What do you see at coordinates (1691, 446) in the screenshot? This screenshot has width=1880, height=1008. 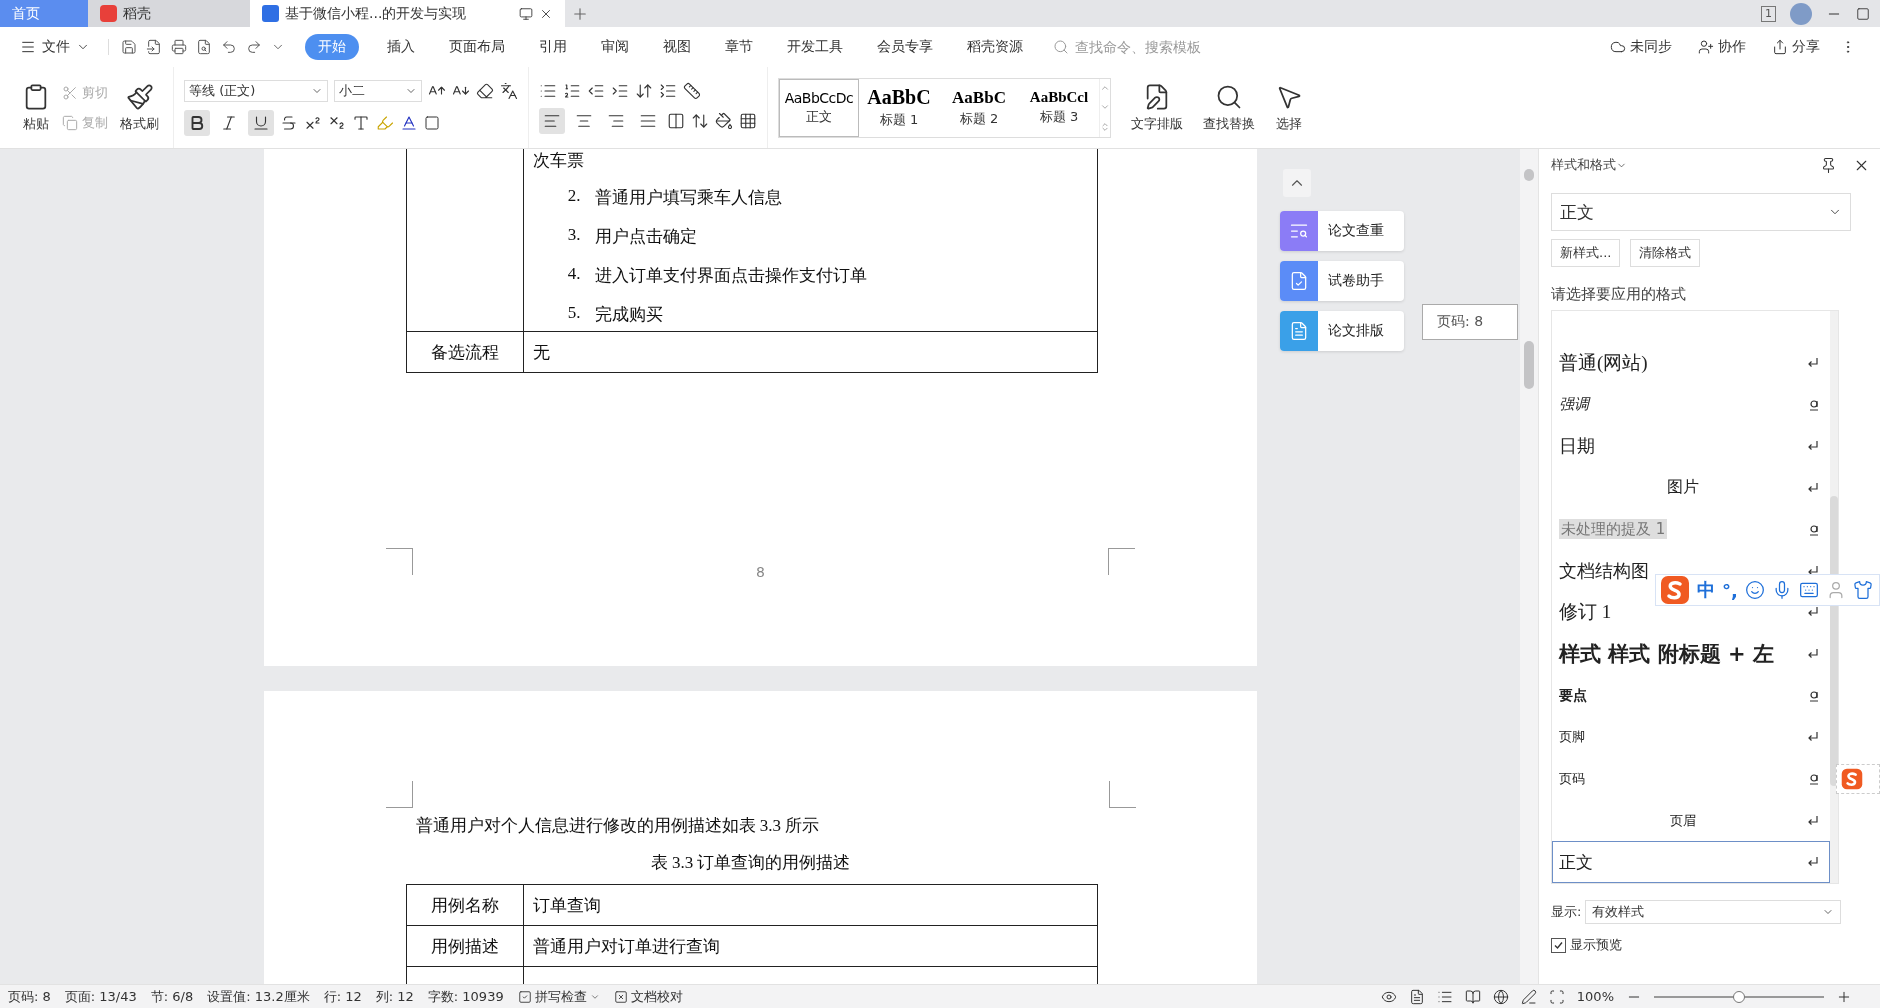 I see `style-item: 日期` at bounding box center [1691, 446].